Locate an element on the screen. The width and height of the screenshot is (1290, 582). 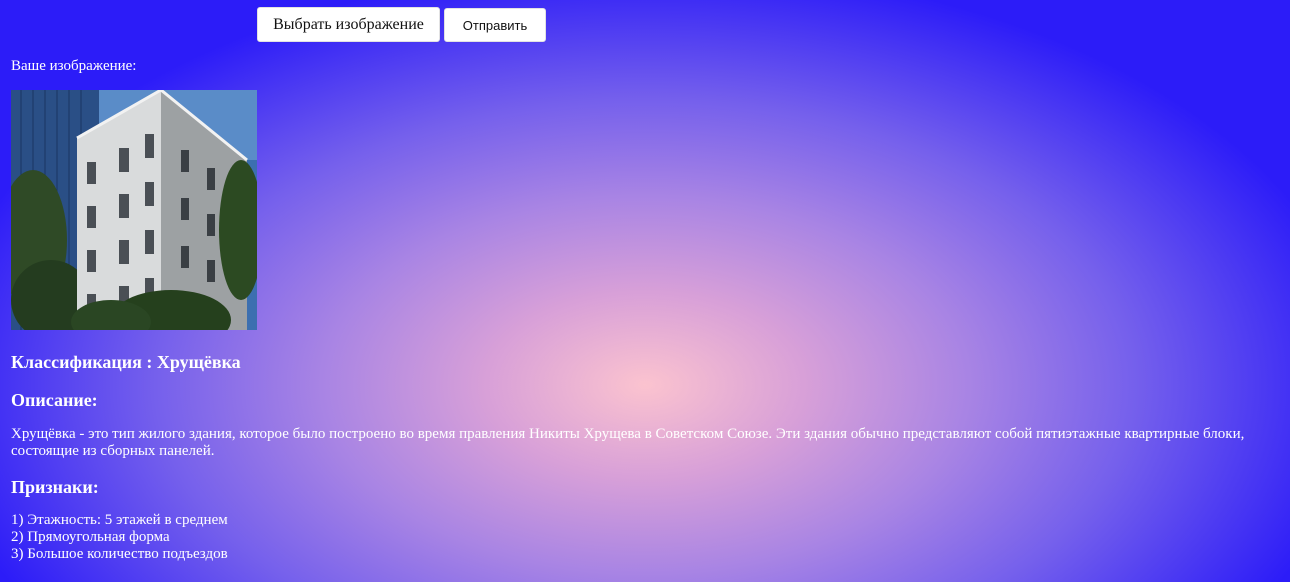
classification-value: Хрущёвка is located at coordinates (198, 362).